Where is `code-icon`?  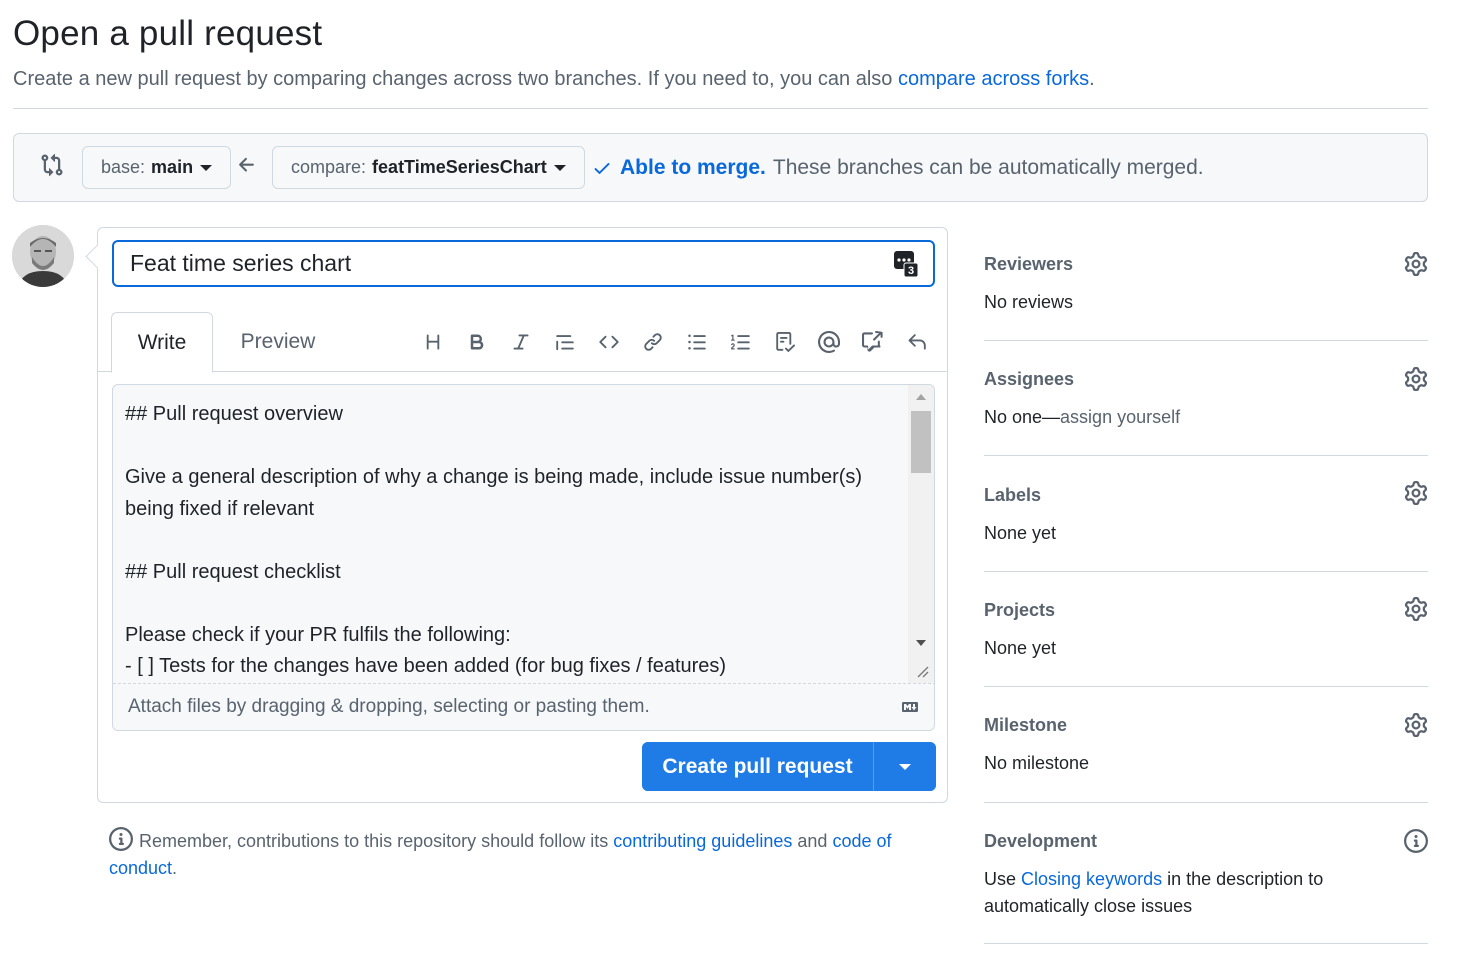 code-icon is located at coordinates (609, 342).